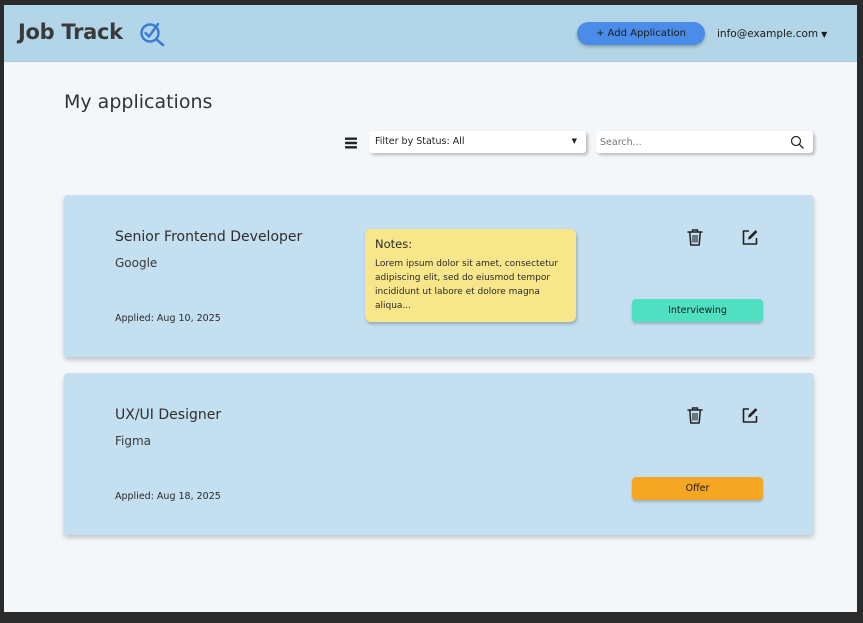 The height and width of the screenshot is (623, 863). Describe the element at coordinates (690, 142) in the screenshot. I see `search-input` at that location.